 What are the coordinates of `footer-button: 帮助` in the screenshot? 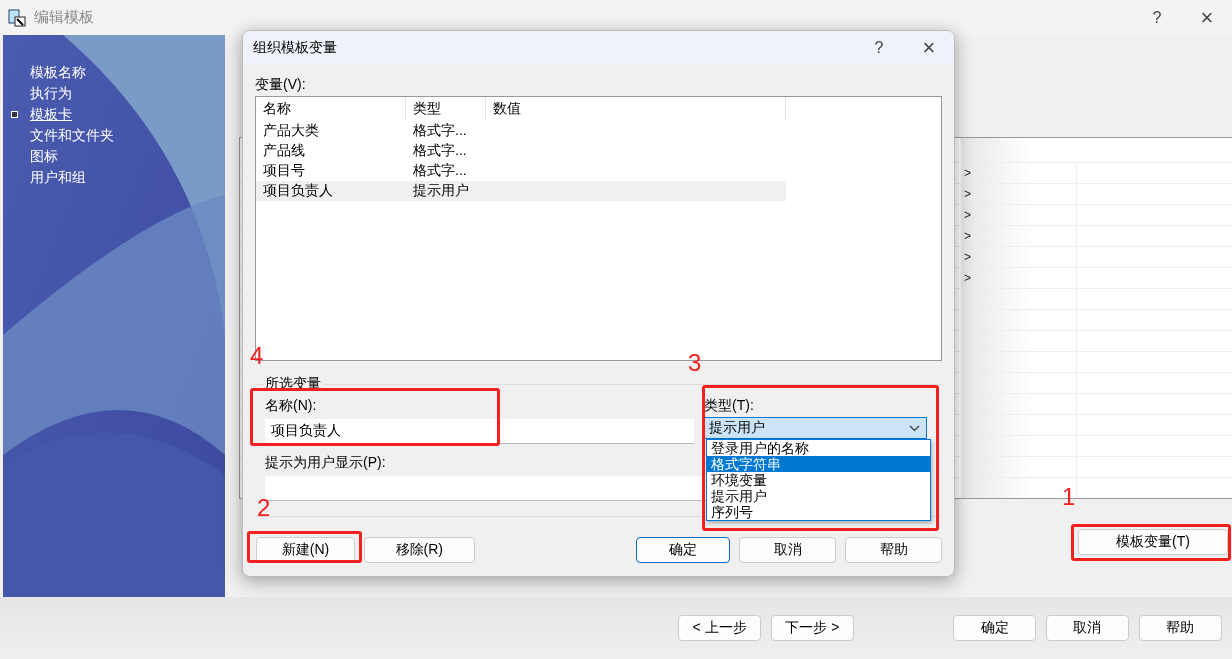 It's located at (1180, 628).